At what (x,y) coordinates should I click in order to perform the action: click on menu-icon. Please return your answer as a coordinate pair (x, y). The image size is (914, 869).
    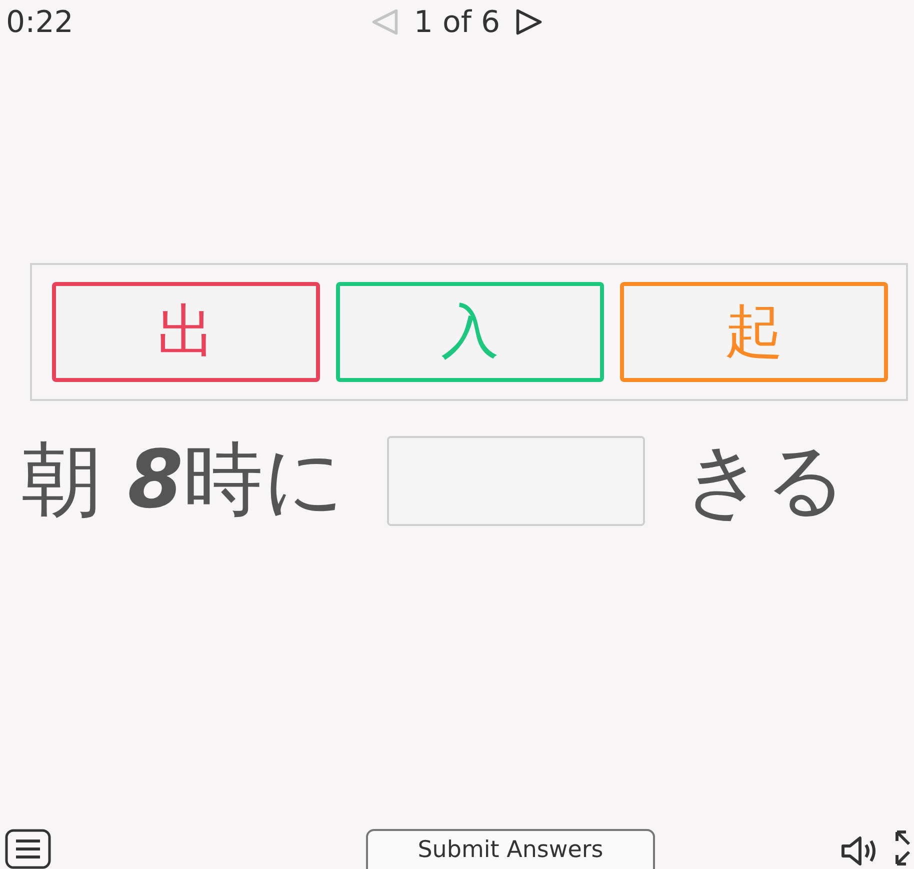
    Looking at the image, I should click on (28, 849).